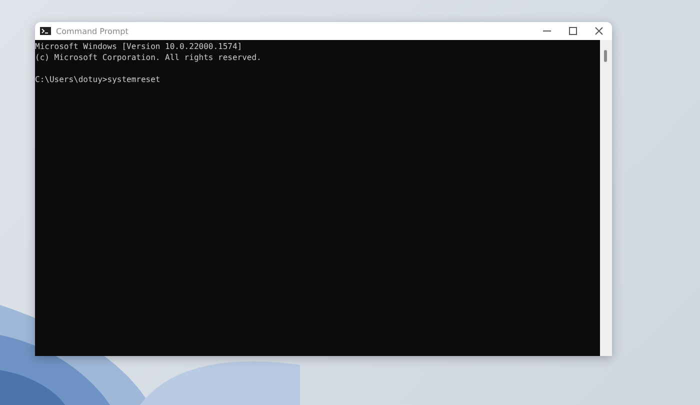  I want to click on command-line: C:\Users\dotuy>systemreset, so click(97, 79).